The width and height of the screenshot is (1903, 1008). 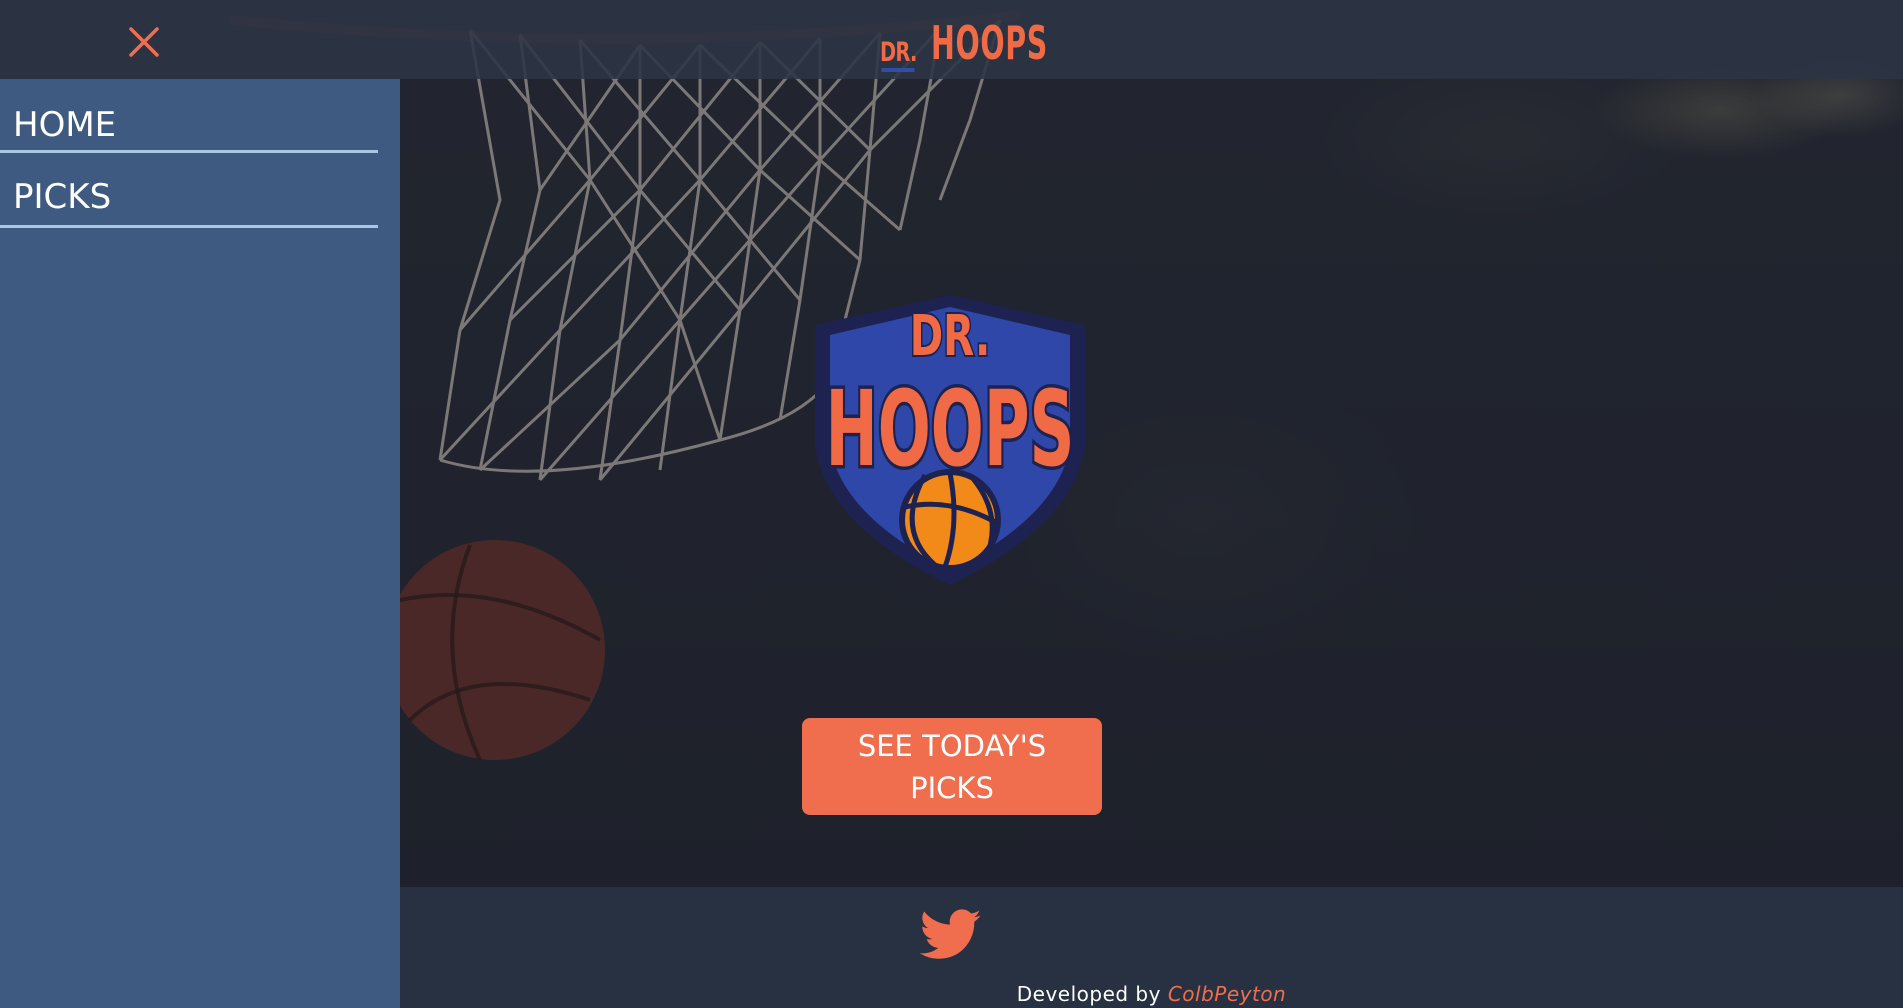 I want to click on top-navbar: DR. HOOPS, so click(x=951, y=39).